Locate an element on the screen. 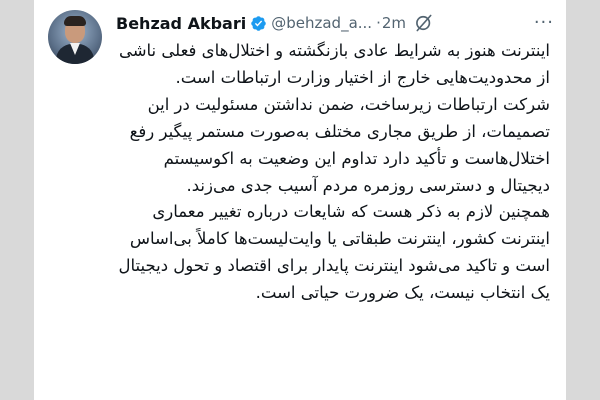 This screenshot has width=600, height=400. avatar-hair is located at coordinates (75, 21).